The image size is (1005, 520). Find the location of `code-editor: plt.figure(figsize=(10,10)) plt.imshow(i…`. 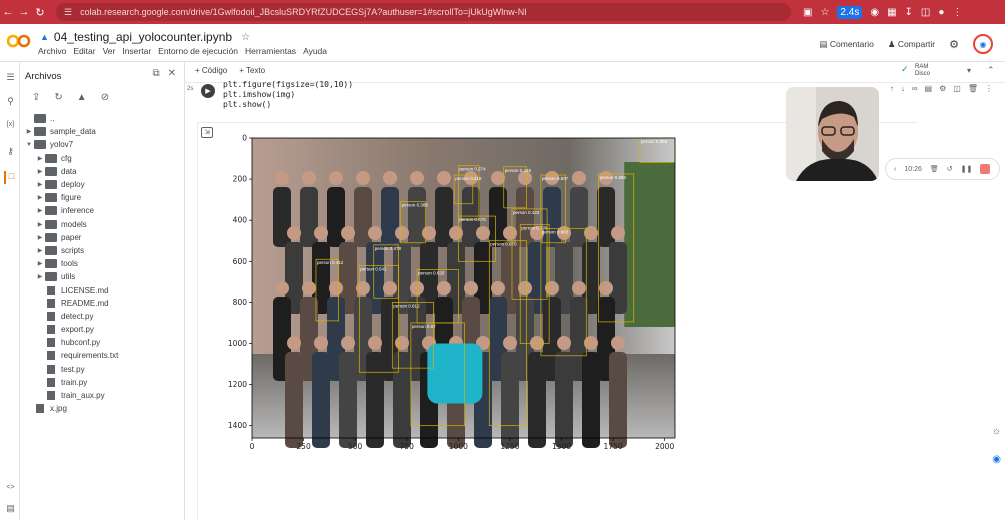

code-editor: plt.figure(figsize=(10,10)) plt.imshow(i… is located at coordinates (288, 95).